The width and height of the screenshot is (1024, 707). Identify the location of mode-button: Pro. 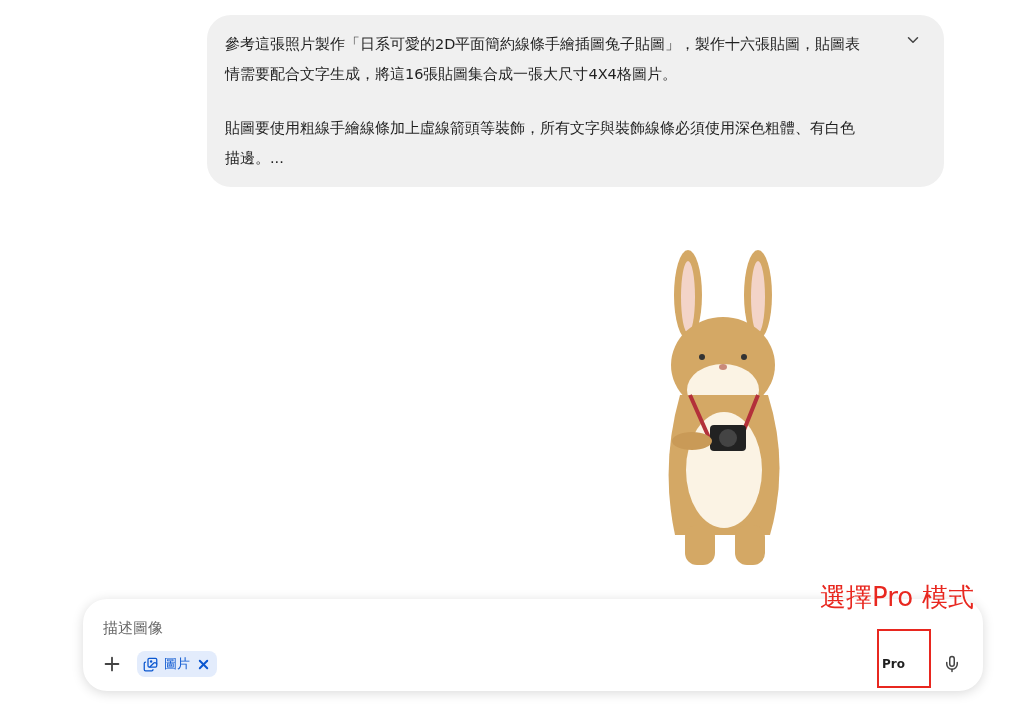
(893, 664).